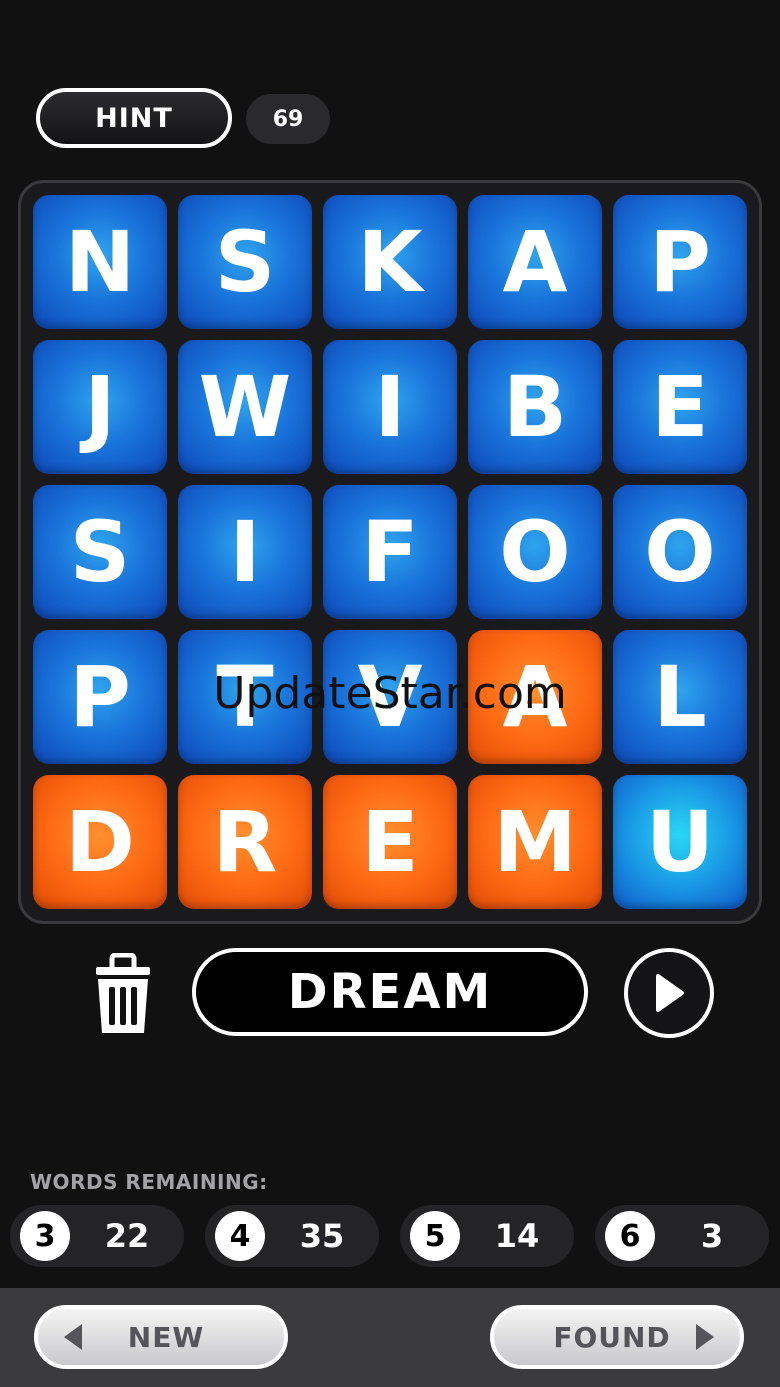 Image resolution: width=780 pixels, height=1387 pixels. What do you see at coordinates (292, 1236) in the screenshot?
I see `word-count-4-letter: 4 35` at bounding box center [292, 1236].